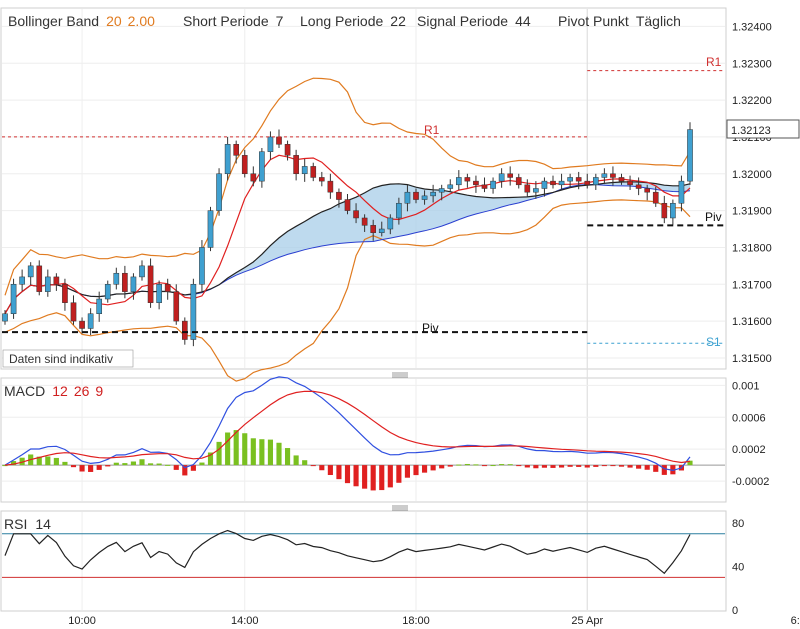  I want to click on rsi-tick-label: 0, so click(735, 611).